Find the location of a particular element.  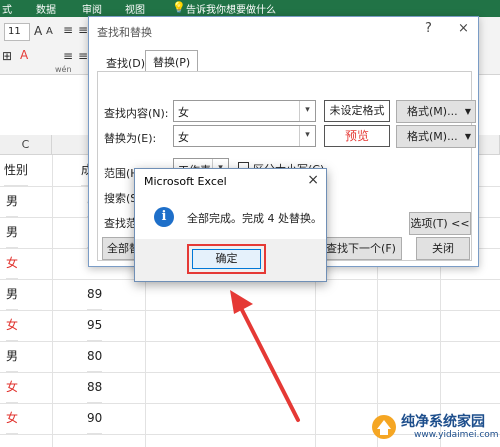

cell-score: 89 is located at coordinates (95, 294).